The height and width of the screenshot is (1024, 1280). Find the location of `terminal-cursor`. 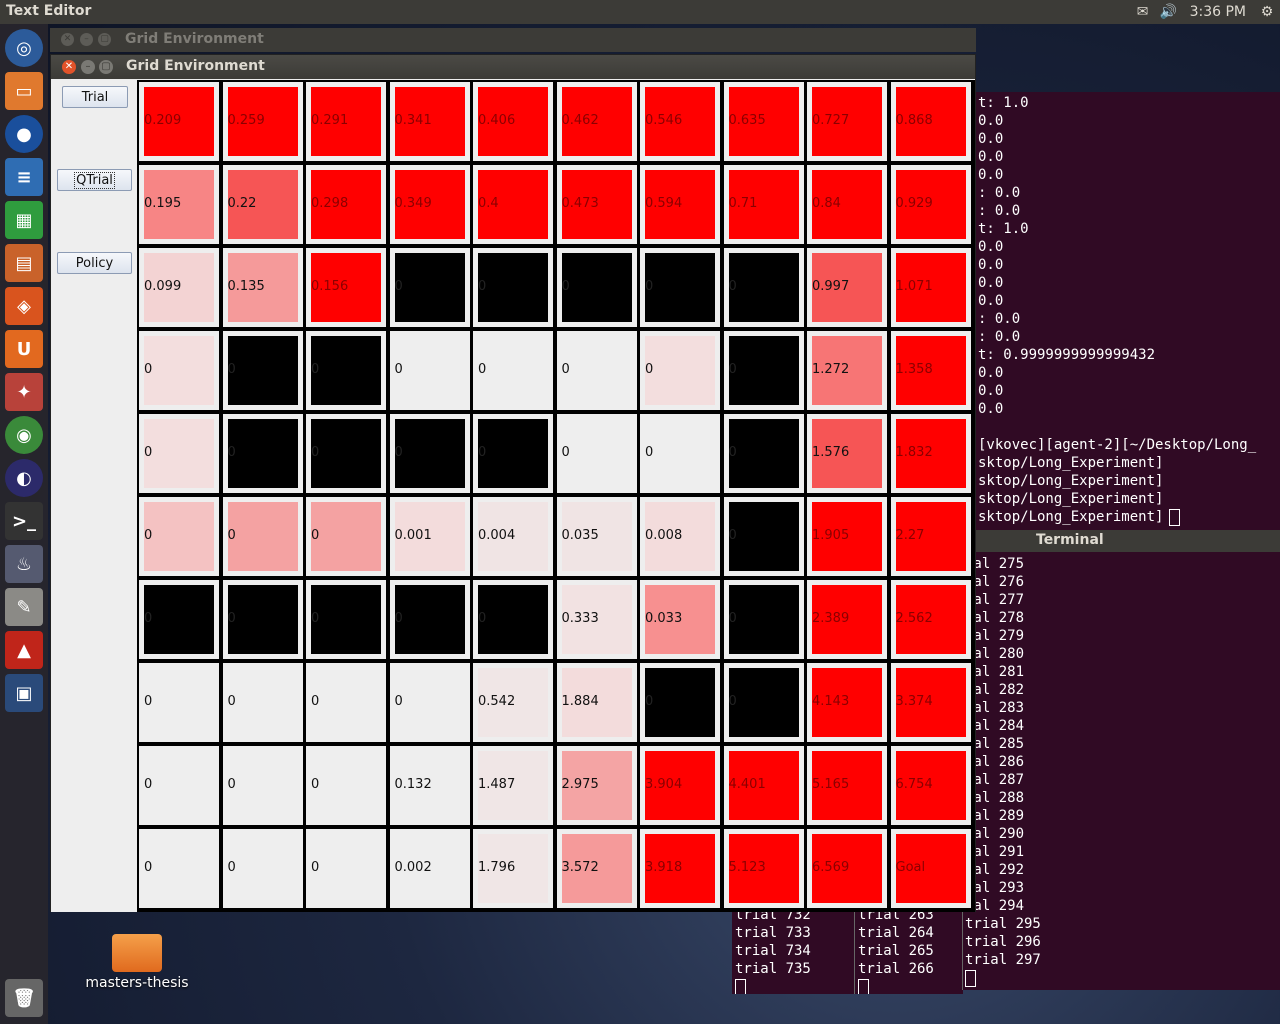

terminal-cursor is located at coordinates (740, 986).